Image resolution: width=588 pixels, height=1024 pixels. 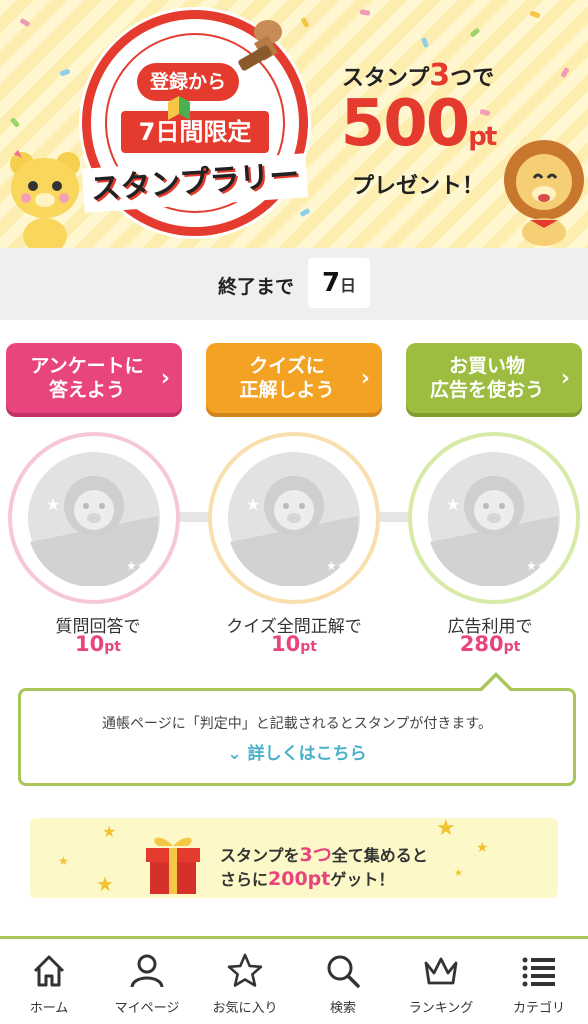 I want to click on bonus-l2-points: 200pt, so click(x=299, y=879).